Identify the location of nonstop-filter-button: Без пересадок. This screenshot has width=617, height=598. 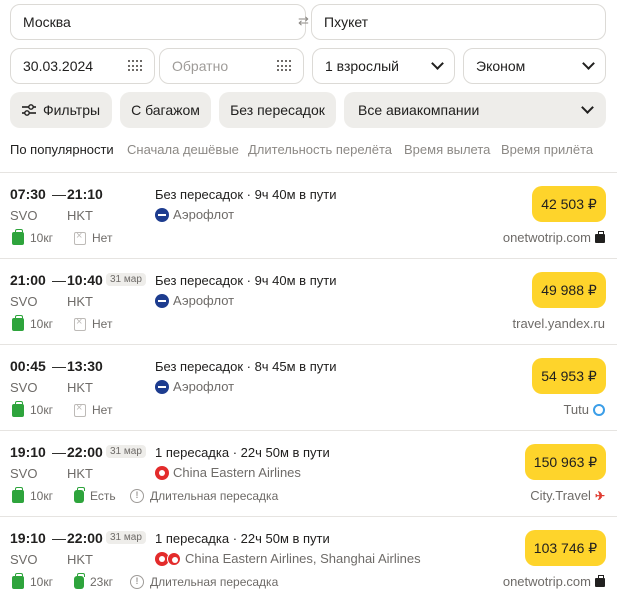
(277, 110).